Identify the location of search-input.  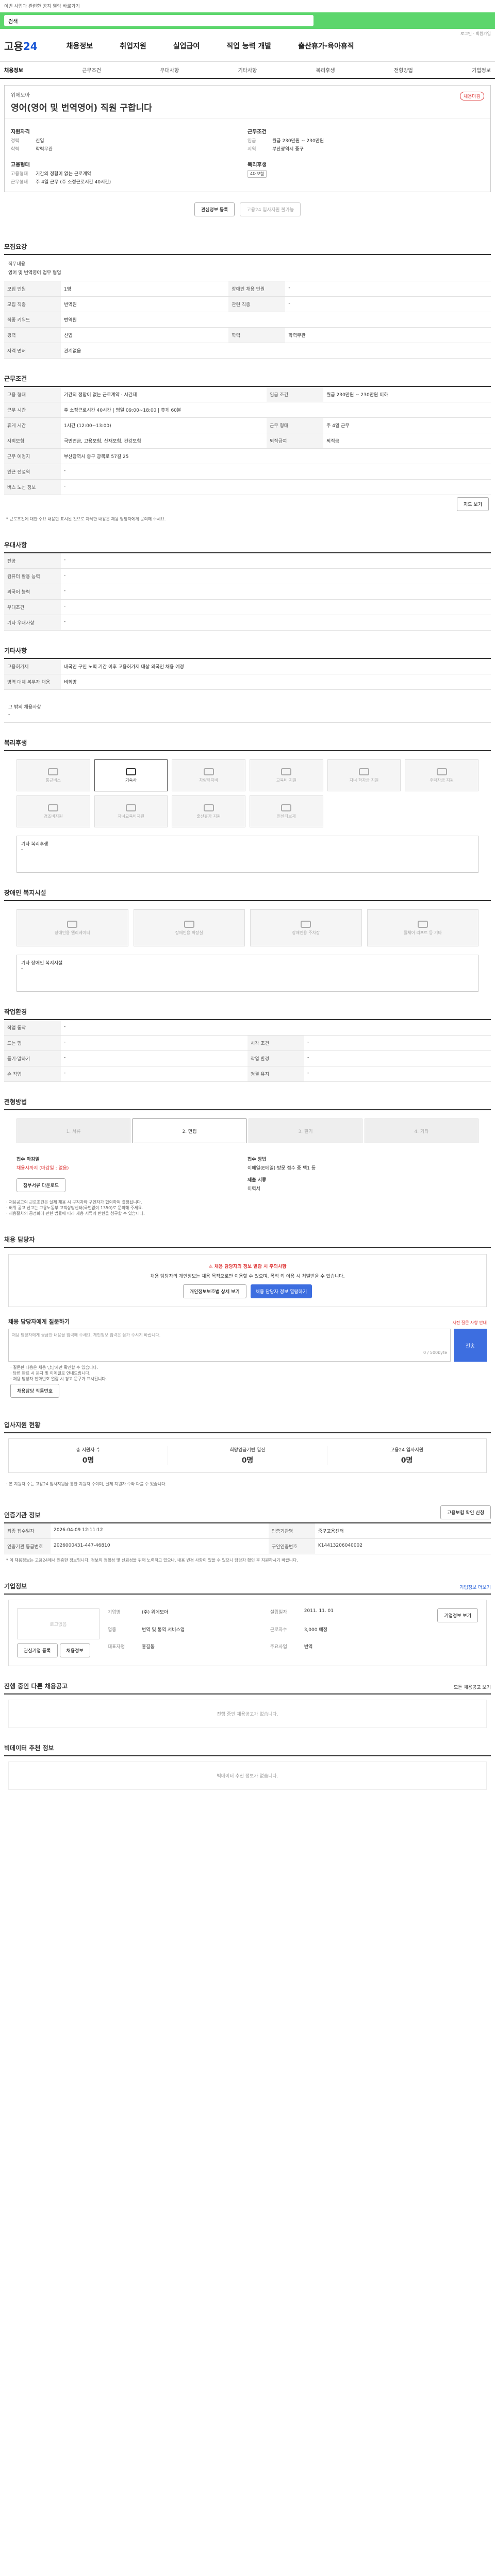
(159, 20).